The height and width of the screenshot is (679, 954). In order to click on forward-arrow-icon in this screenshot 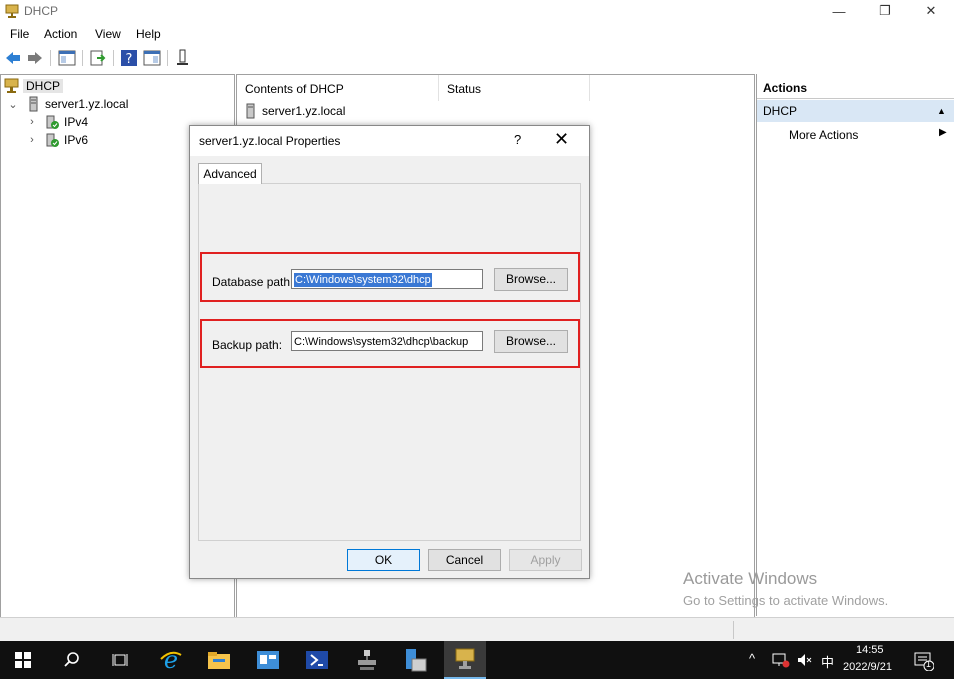, I will do `click(35, 58)`.